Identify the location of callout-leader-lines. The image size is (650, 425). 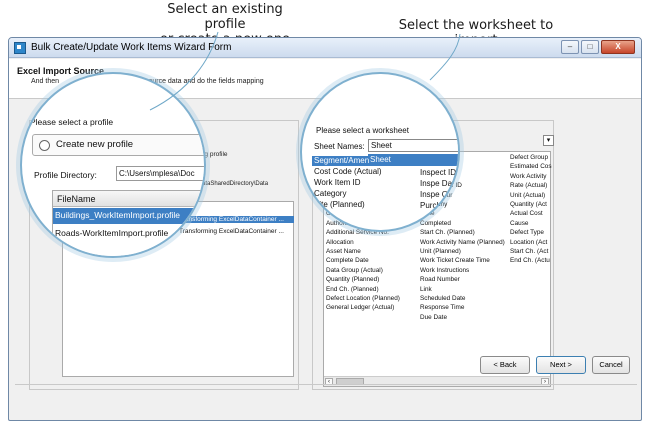
(305, 71).